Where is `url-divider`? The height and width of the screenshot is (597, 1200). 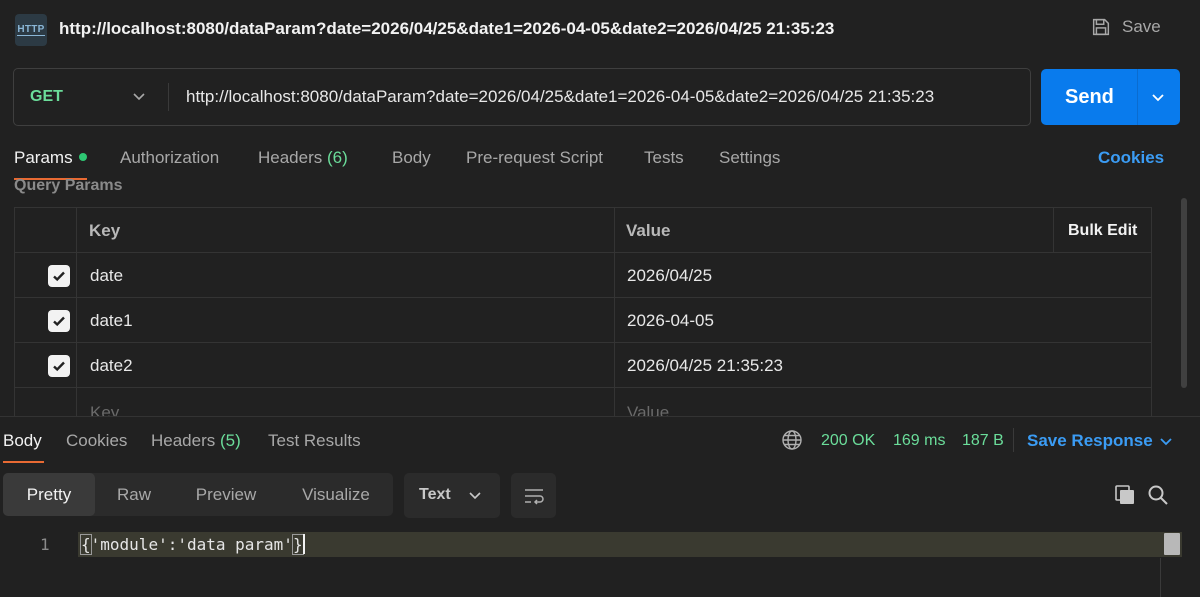 url-divider is located at coordinates (168, 97).